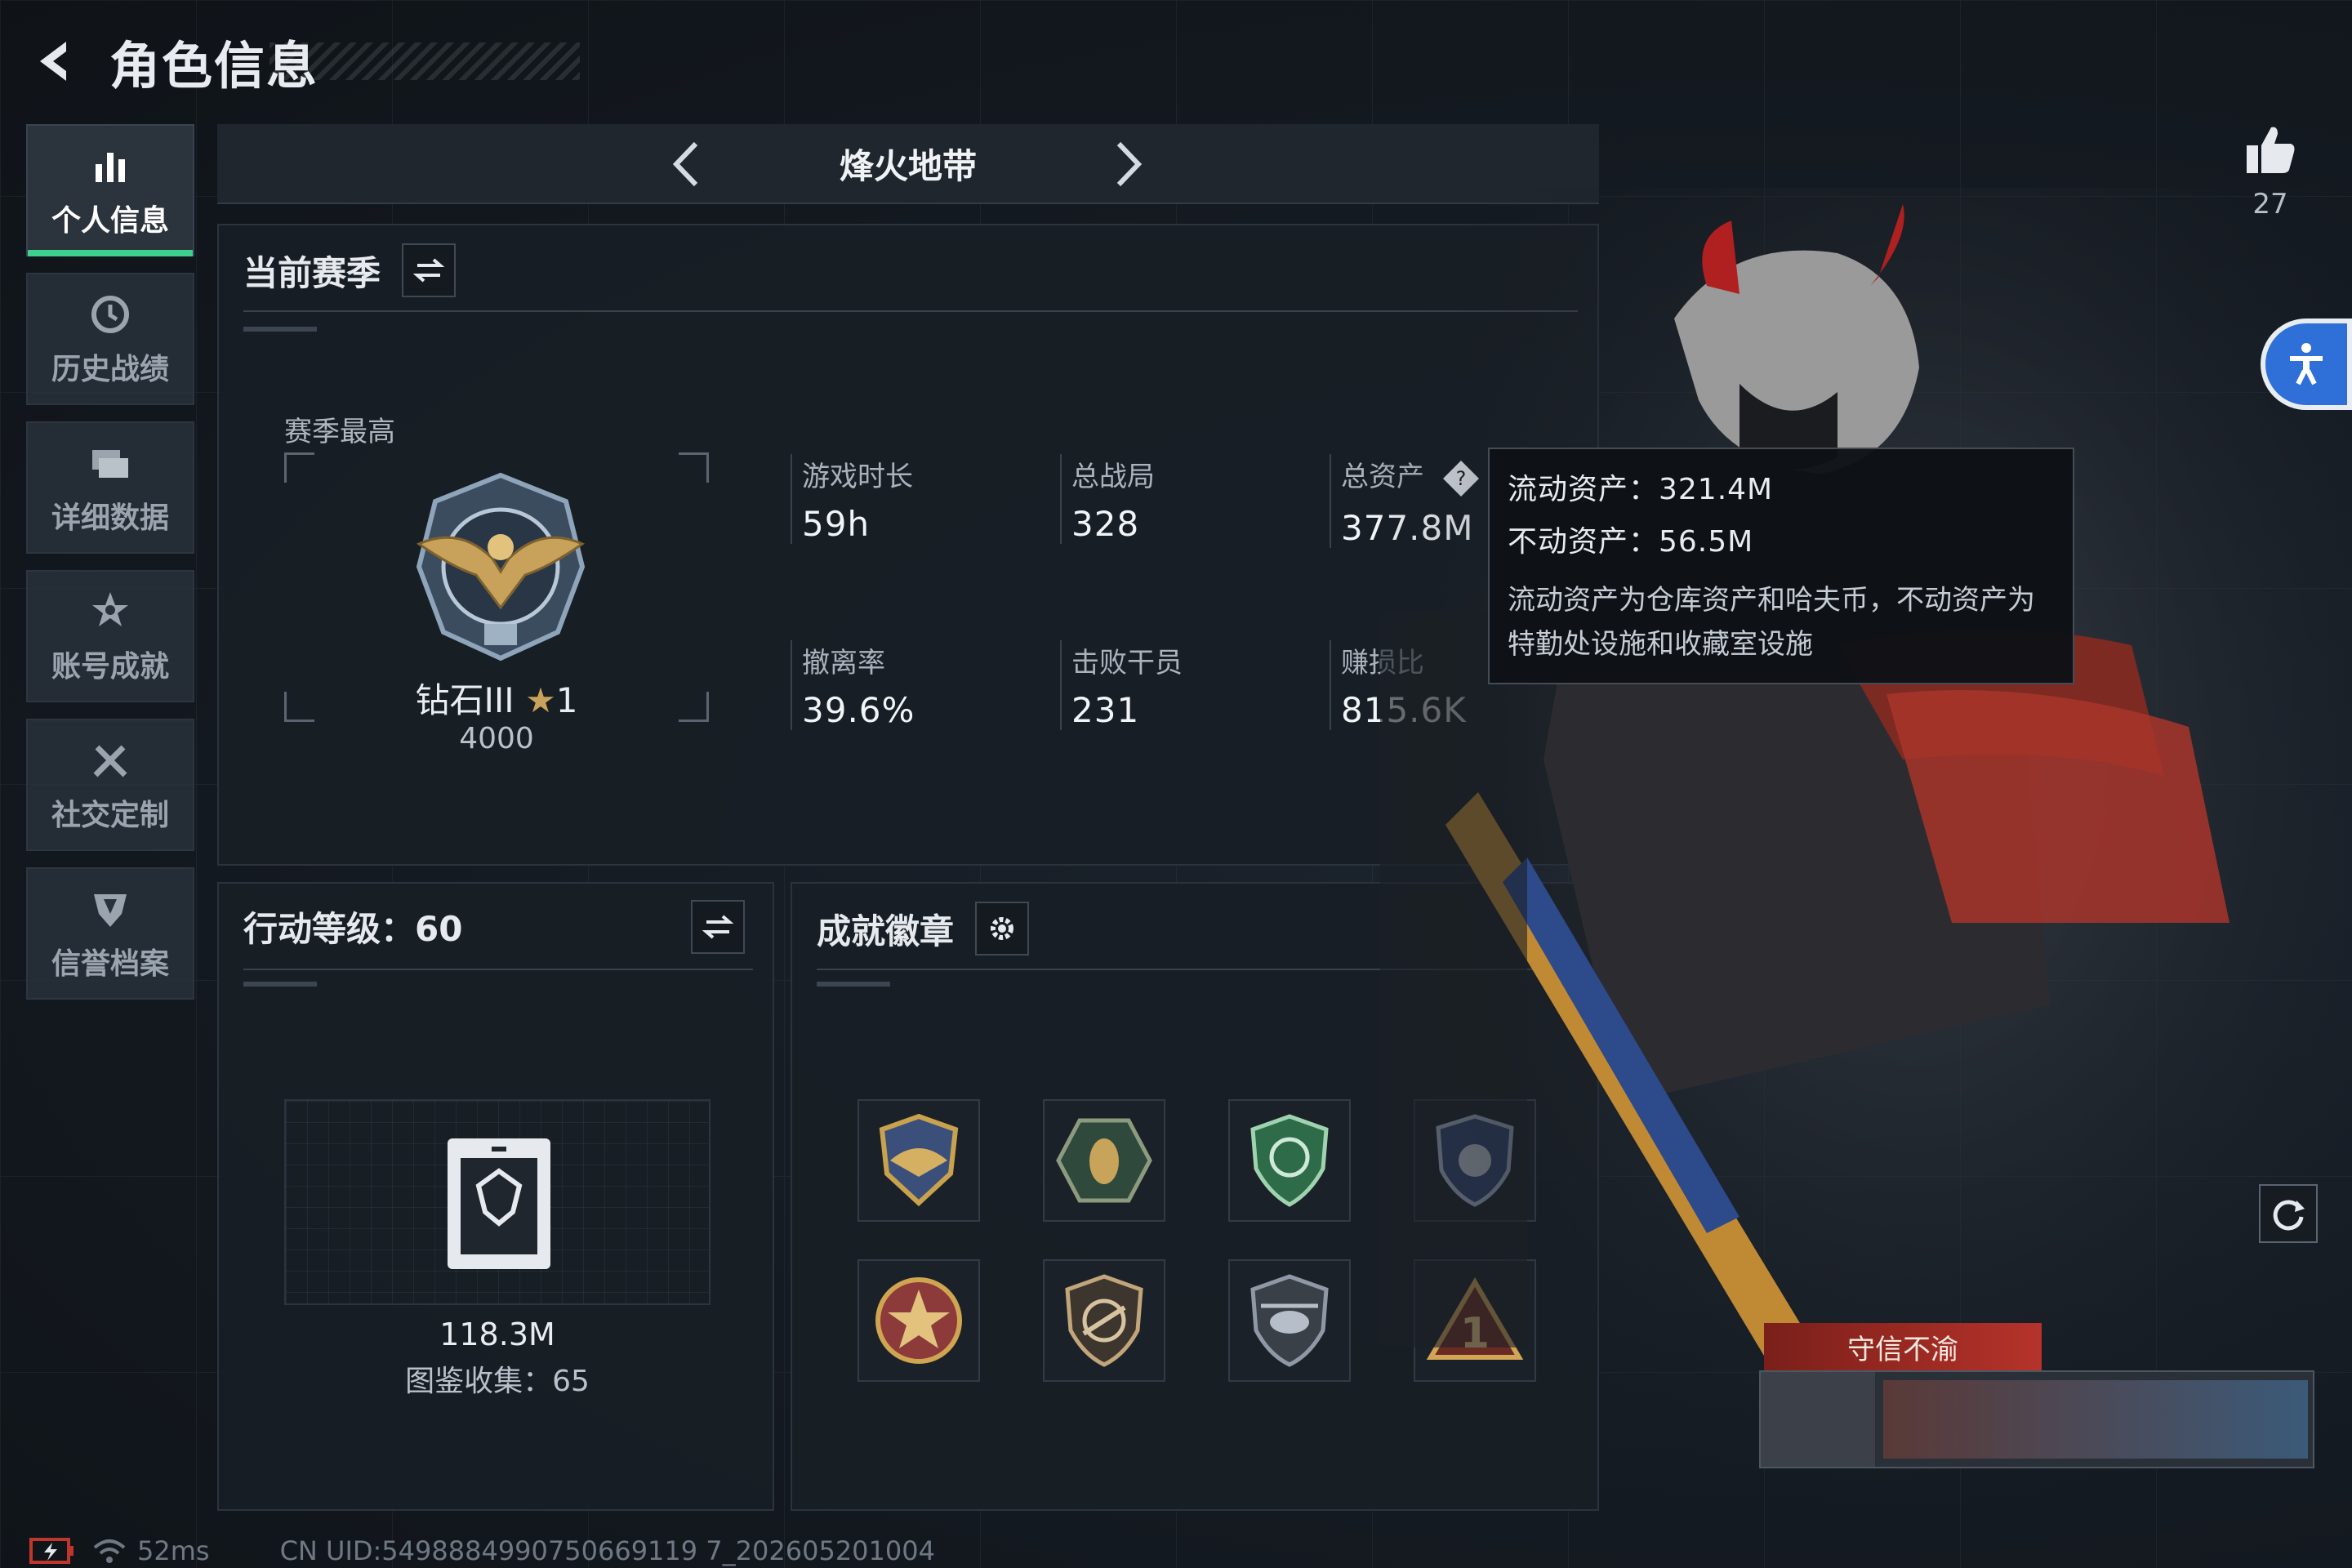 Image resolution: width=2352 pixels, height=1568 pixels. Describe the element at coordinates (110, 464) in the screenshot. I see `folders-icon` at that location.